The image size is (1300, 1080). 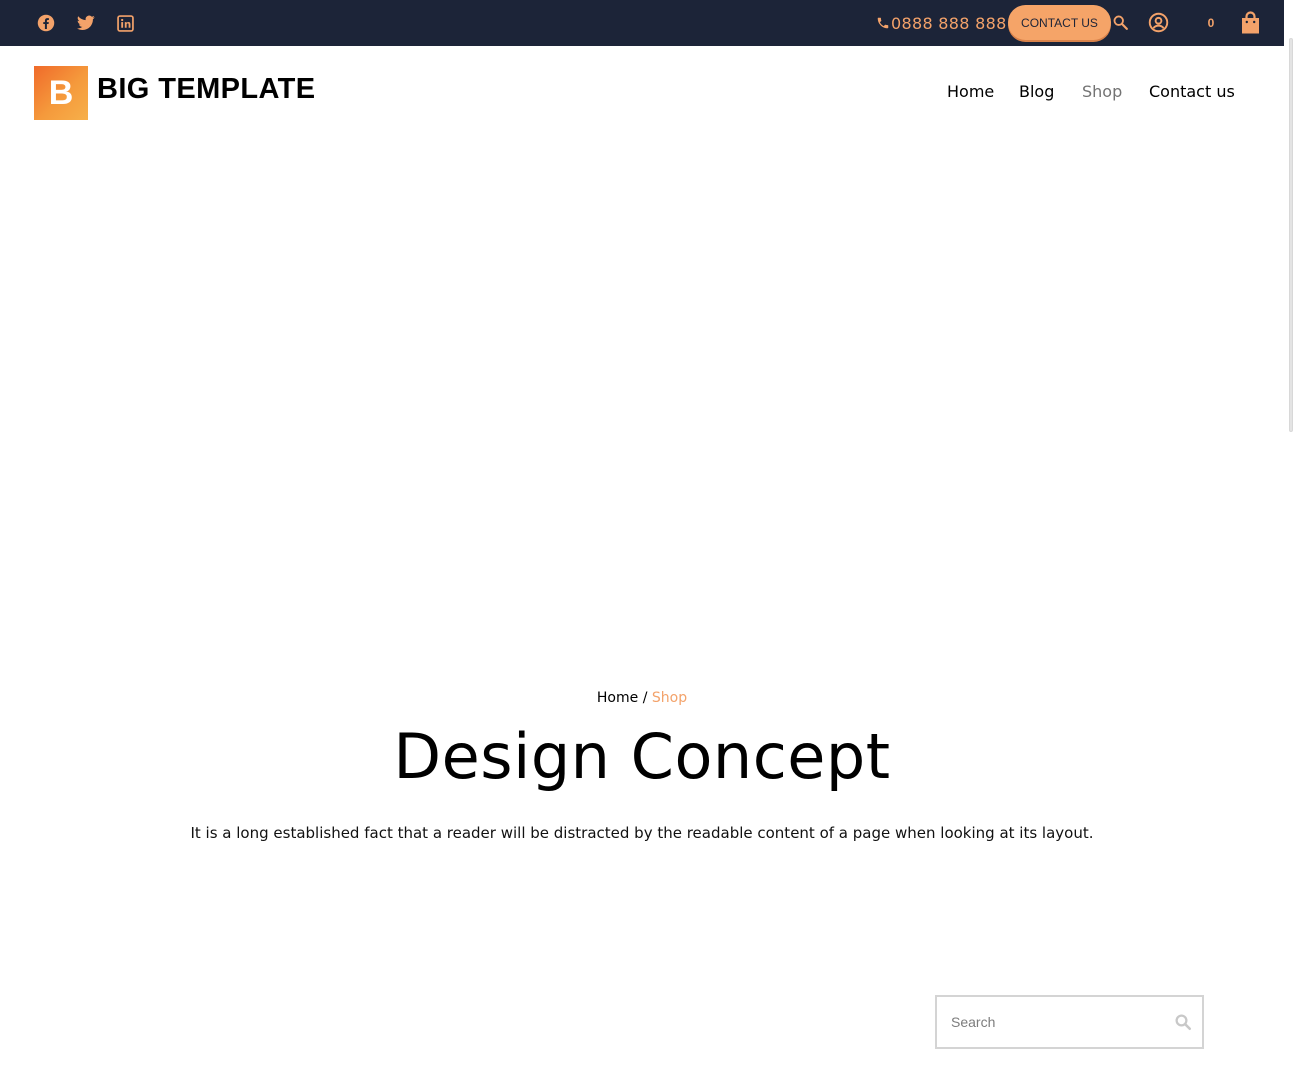 I want to click on page-scrollbar, so click(x=1292, y=540).